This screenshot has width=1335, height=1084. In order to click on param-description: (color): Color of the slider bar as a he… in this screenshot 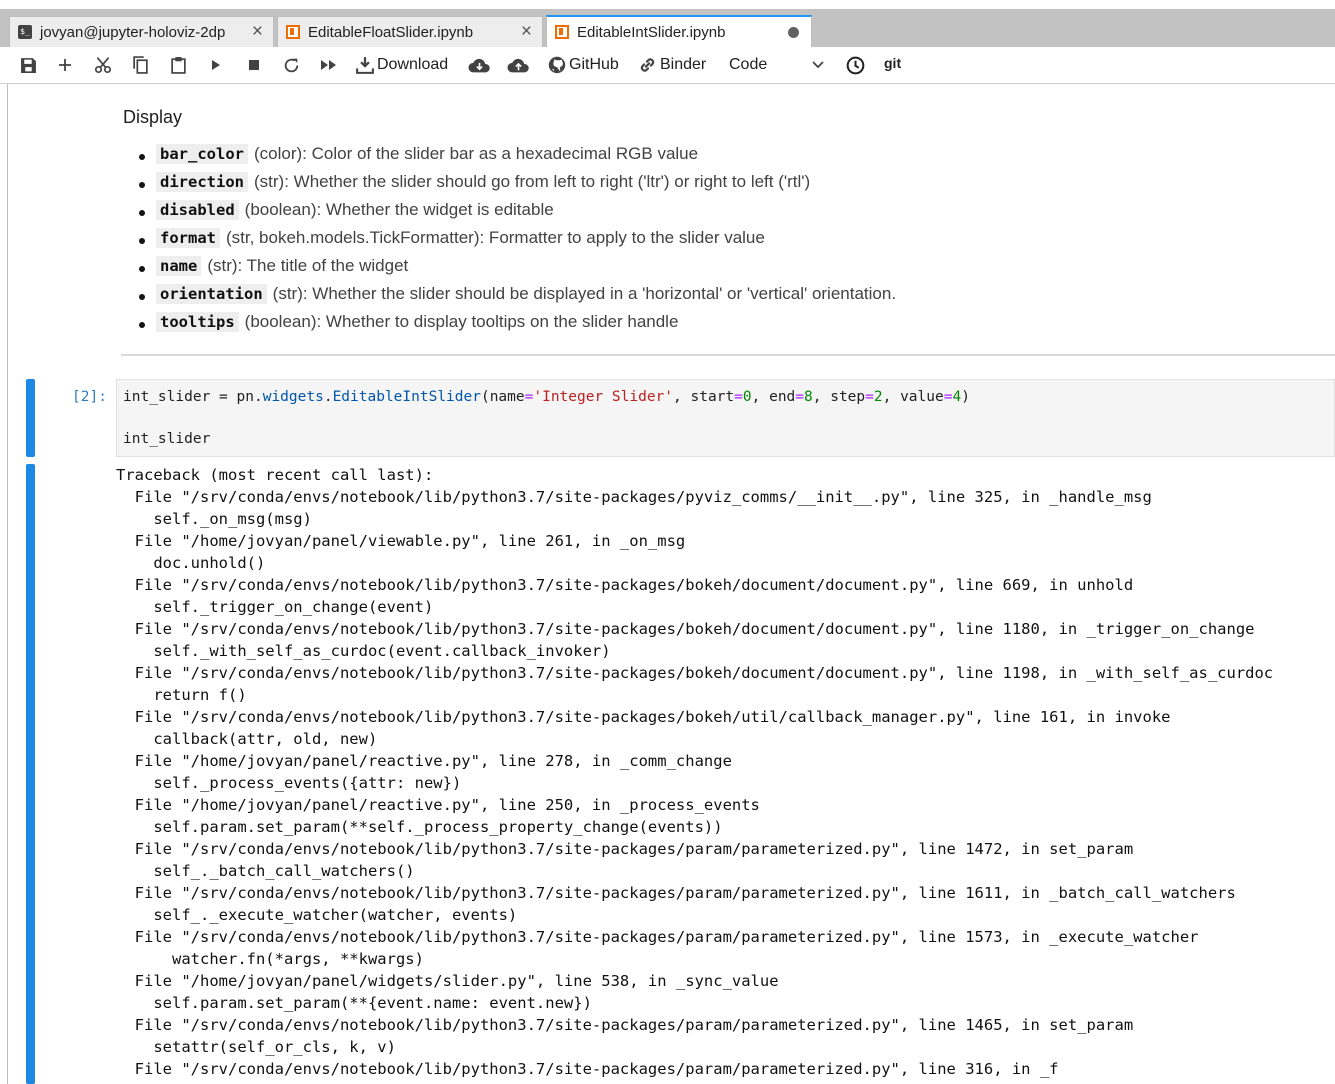, I will do `click(476, 153)`.